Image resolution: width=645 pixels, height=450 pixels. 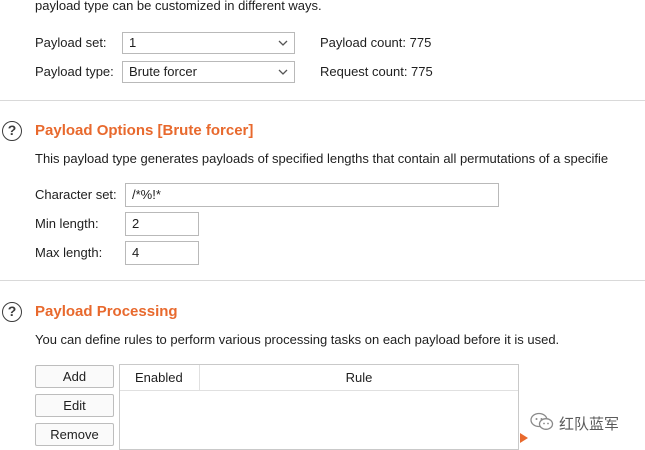 What do you see at coordinates (319, 407) in the screenshot?
I see `rules-table: Enabled Rule` at bounding box center [319, 407].